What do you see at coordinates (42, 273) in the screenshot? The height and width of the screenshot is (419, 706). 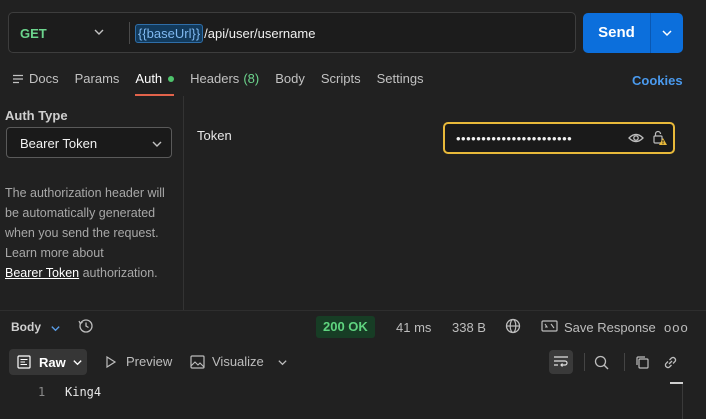 I see `bearer-token-link: Bearer Token` at bounding box center [42, 273].